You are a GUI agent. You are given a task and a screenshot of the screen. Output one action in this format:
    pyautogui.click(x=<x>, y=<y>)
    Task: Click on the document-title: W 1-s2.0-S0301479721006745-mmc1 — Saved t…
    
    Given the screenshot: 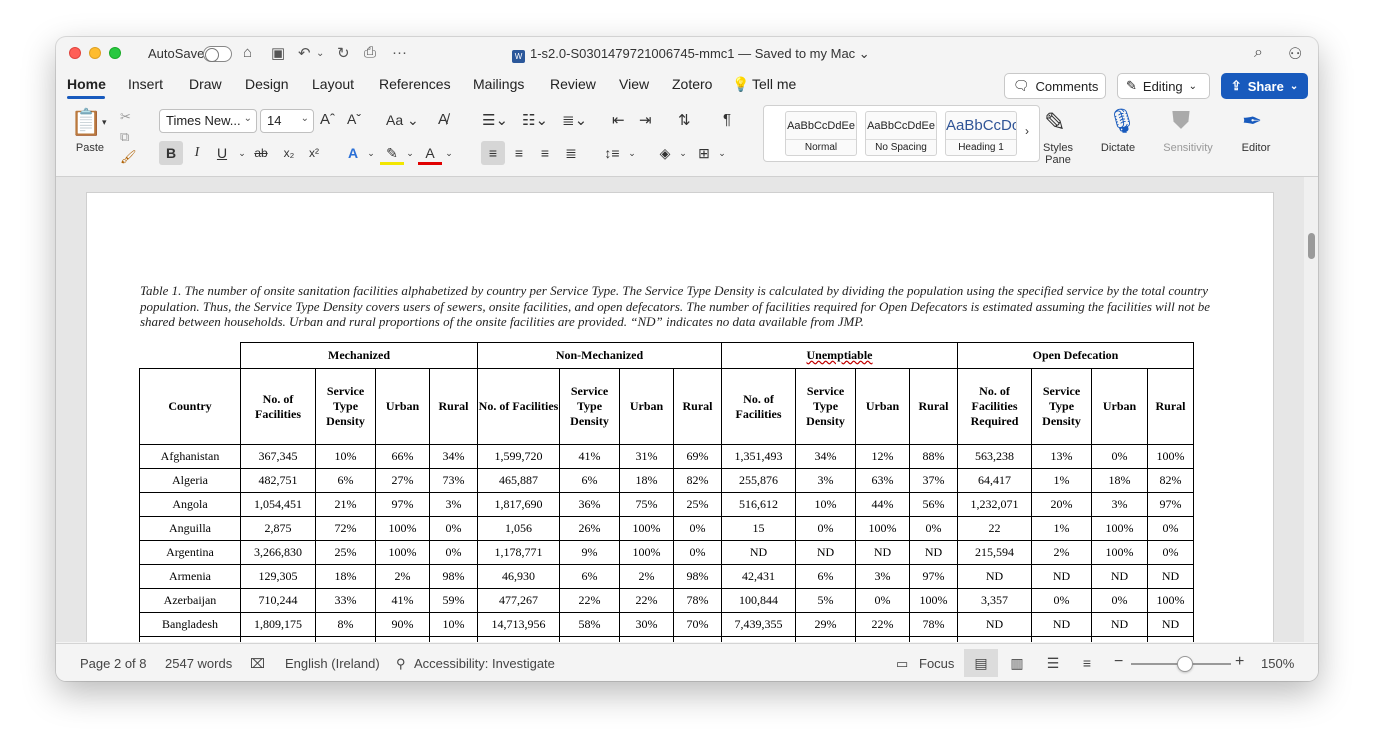 What is the action you would take?
    pyautogui.click(x=691, y=54)
    